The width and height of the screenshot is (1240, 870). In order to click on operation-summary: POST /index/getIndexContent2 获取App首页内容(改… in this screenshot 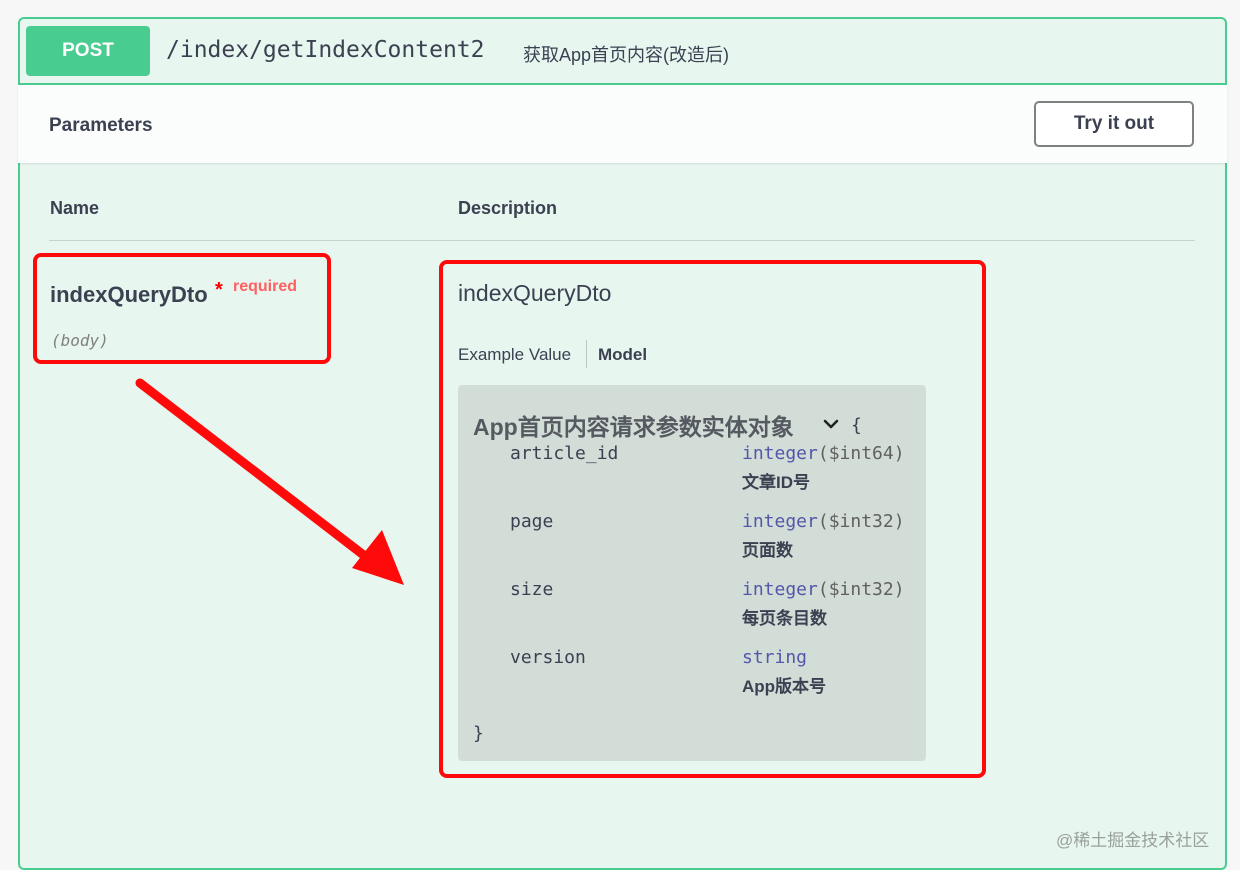, I will do `click(622, 51)`.